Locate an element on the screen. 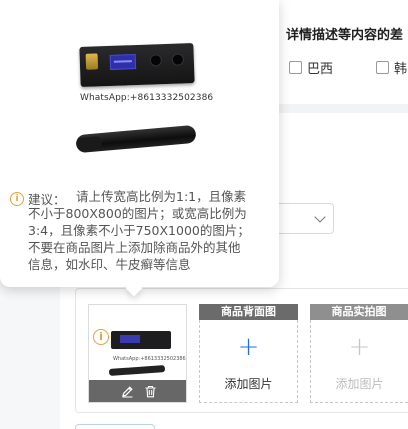  edit-icon is located at coordinates (127, 391).